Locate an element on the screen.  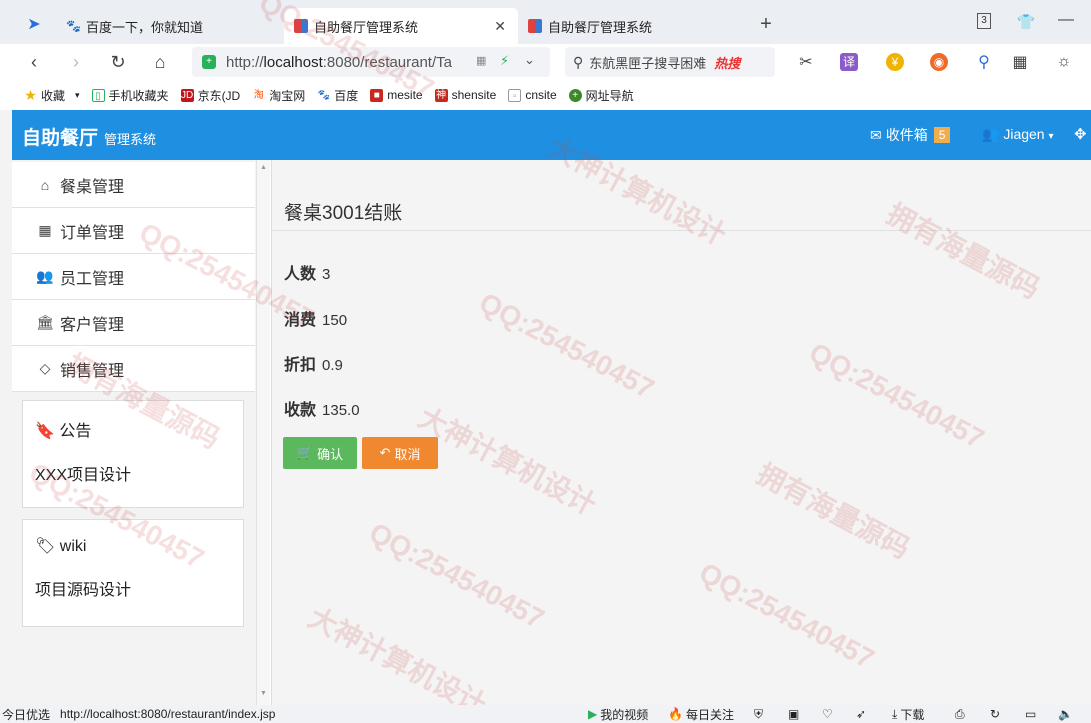
tag-icon: 🏷 is located at coordinates (45, 546).